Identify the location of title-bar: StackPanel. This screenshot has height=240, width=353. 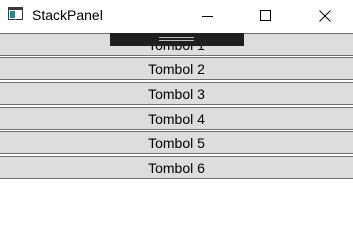
(176, 15).